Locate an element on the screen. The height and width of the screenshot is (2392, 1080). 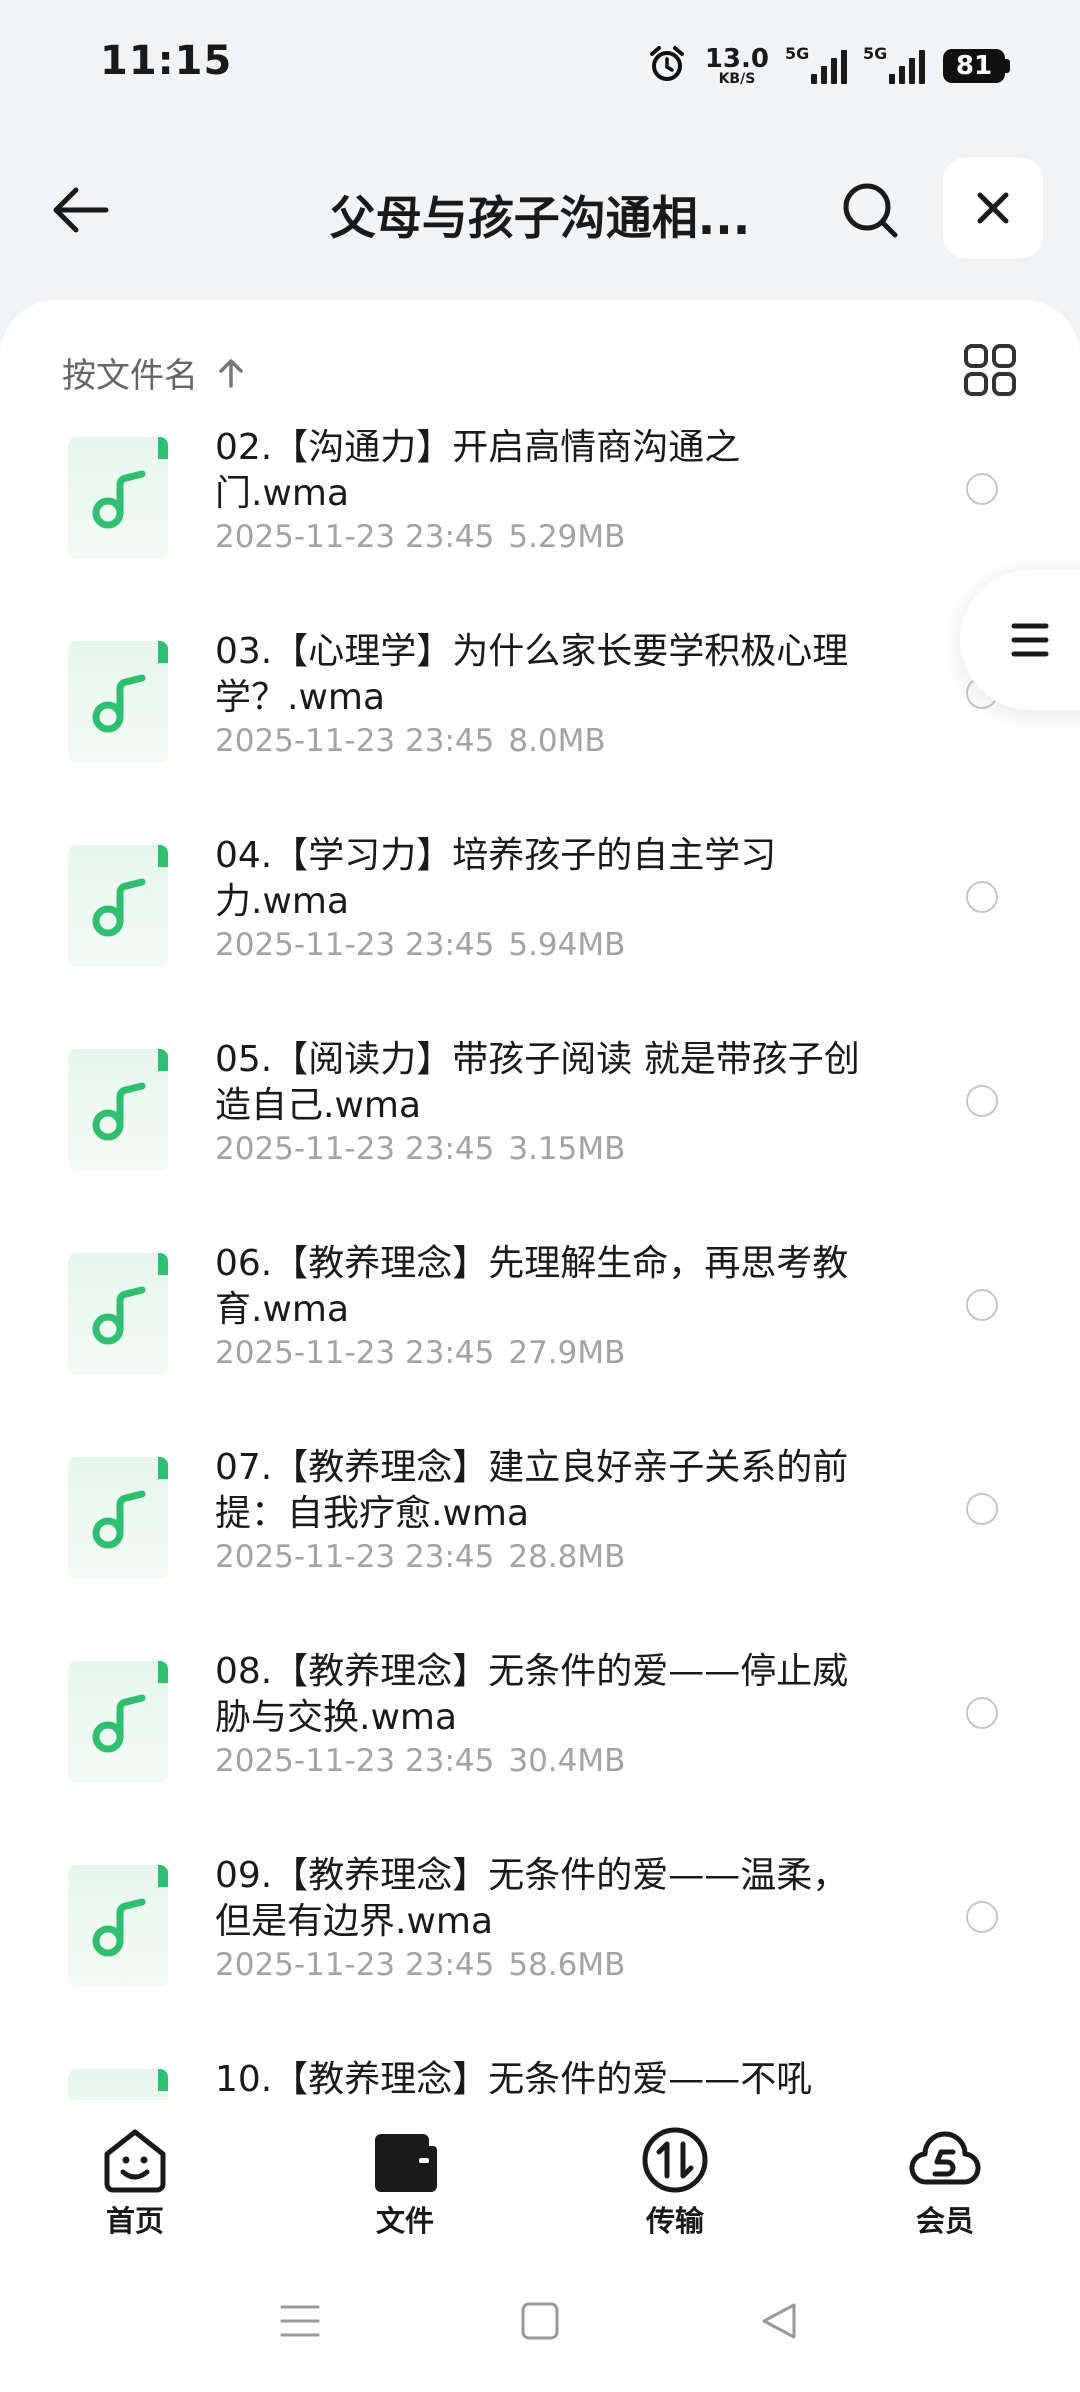
file-name: 08.【教养理念】无条件的爱——停止威胁与交换.wma is located at coordinates (532, 1694).